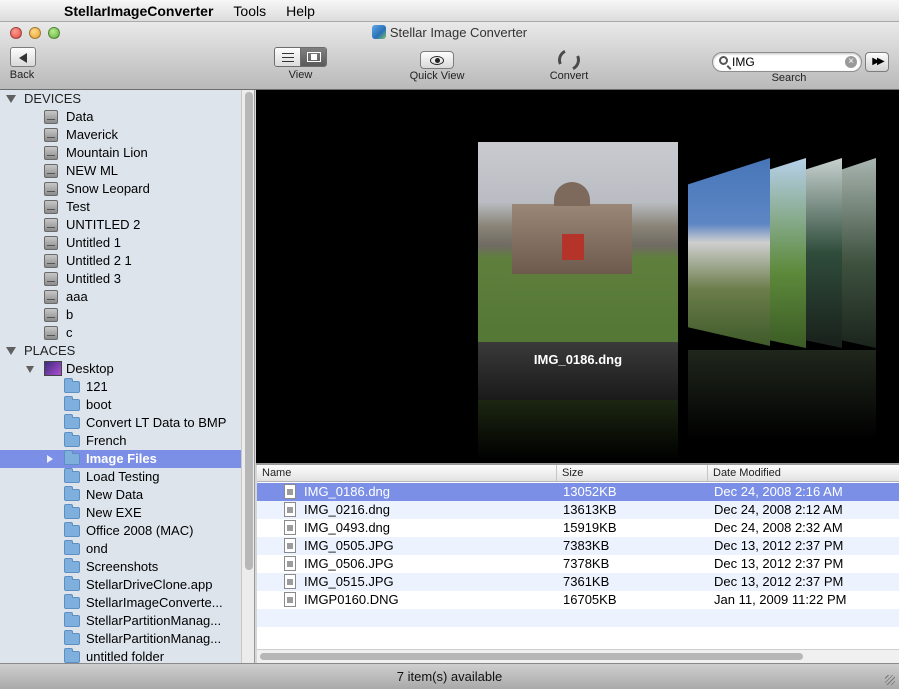  I want to click on table-row: IMG_0505.JPG 7383KB Dec 13, 2012 2:37 PM, so click(578, 546).